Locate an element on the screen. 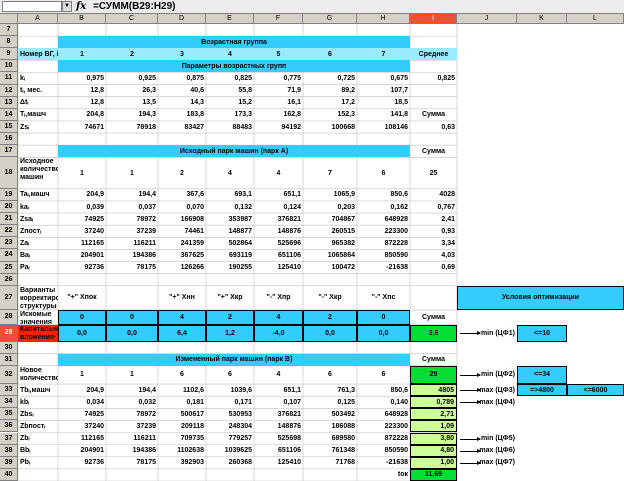  data-cell: 0,925 is located at coordinates (132, 78).